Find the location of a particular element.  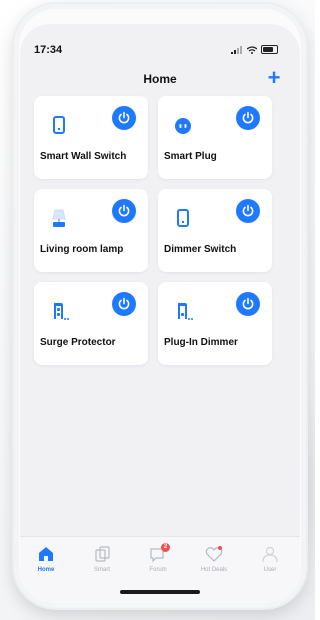

tab-hot-deals: Hot Deals is located at coordinates (214, 559).